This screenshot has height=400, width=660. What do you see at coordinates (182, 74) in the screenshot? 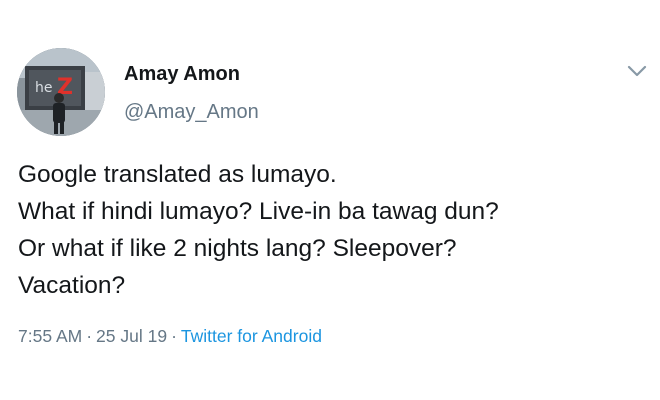
I see `author-display-name: Amay Amon` at bounding box center [182, 74].